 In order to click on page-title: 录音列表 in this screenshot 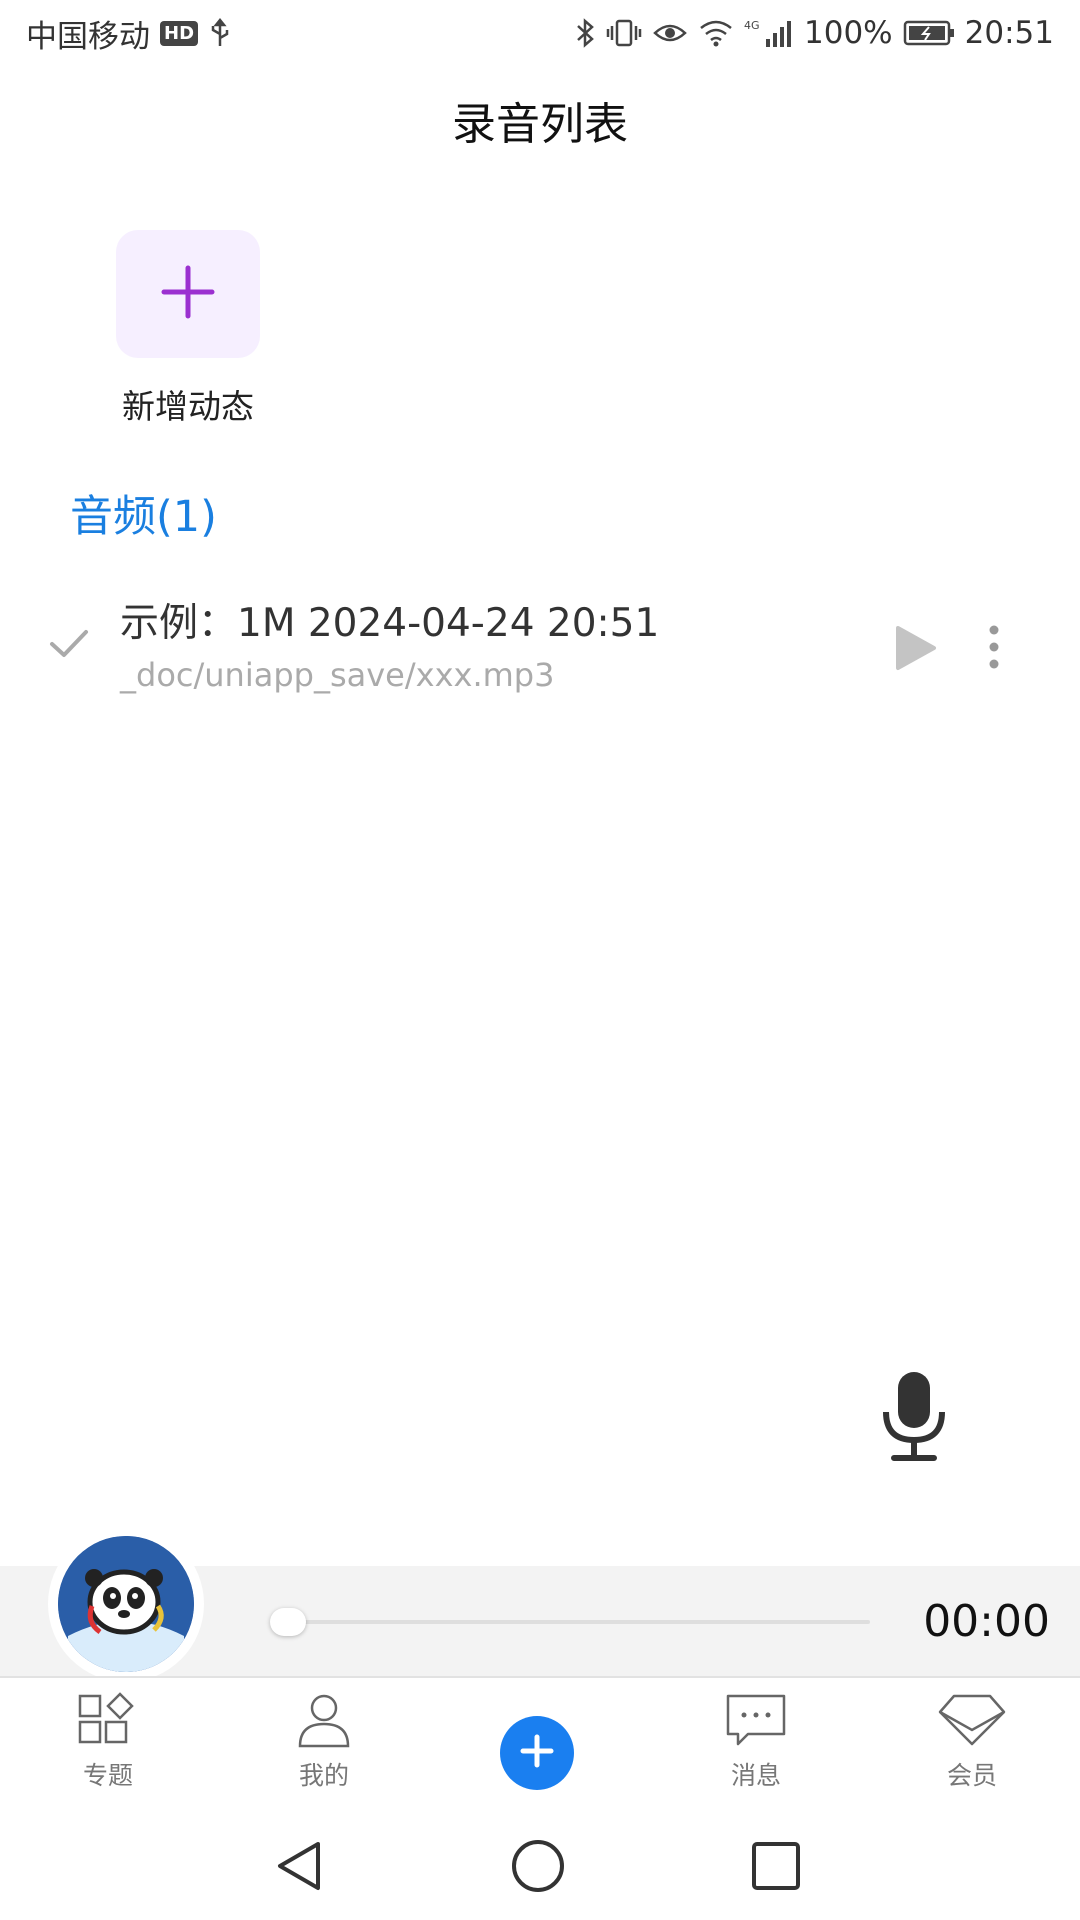, I will do `click(540, 124)`.